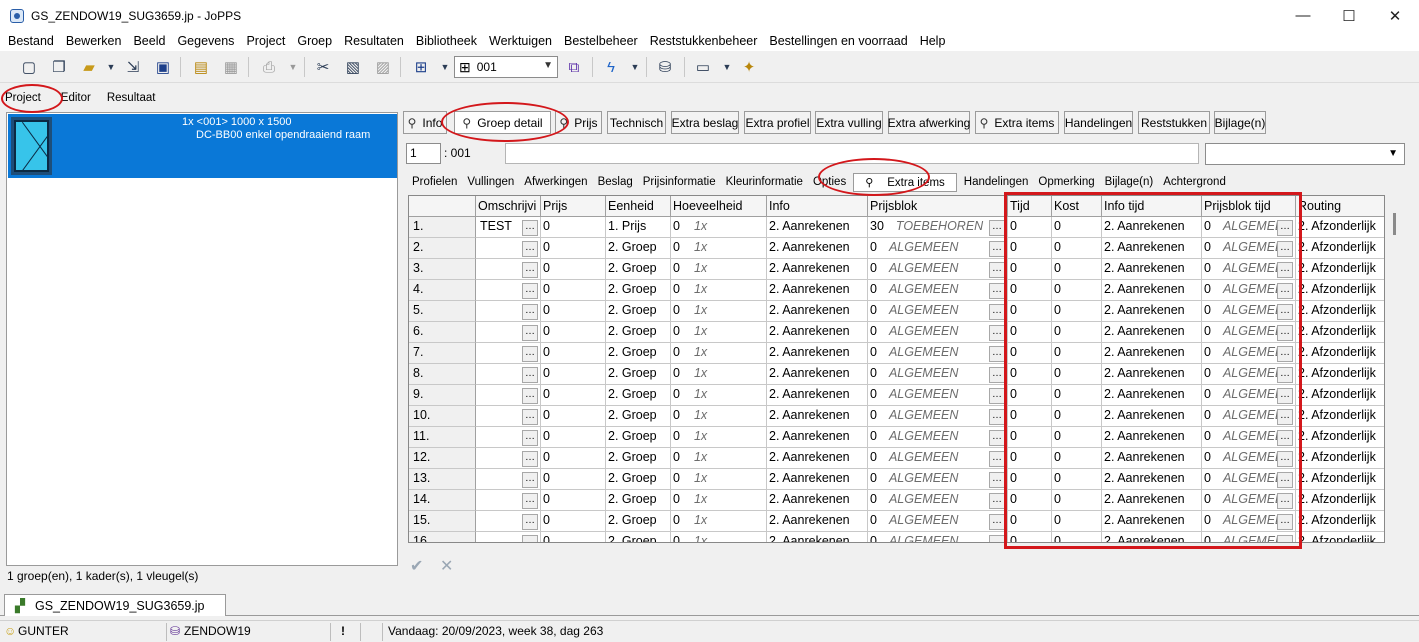  What do you see at coordinates (996, 182) in the screenshot?
I see `subtab-handelingen: Handelingen` at bounding box center [996, 182].